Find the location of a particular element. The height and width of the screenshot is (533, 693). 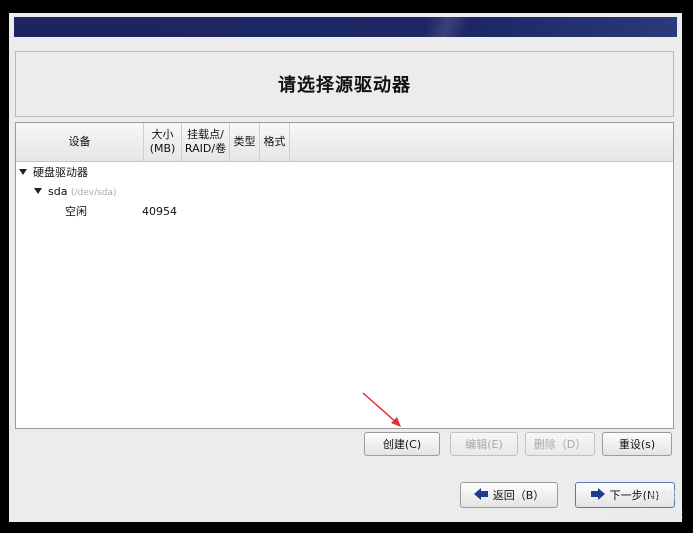

tree-row-hard-drives: 硬盘驱动器 is located at coordinates (53, 173).